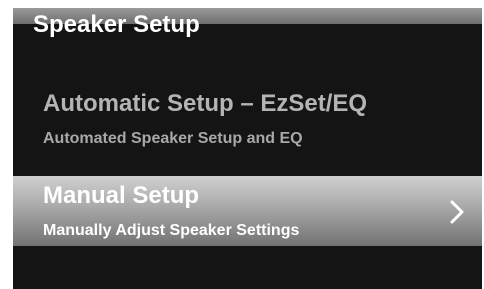 This screenshot has width=484, height=289. What do you see at coordinates (173, 138) in the screenshot?
I see `menu-item-subtitle: Automated Speaker Setup and EQ` at bounding box center [173, 138].